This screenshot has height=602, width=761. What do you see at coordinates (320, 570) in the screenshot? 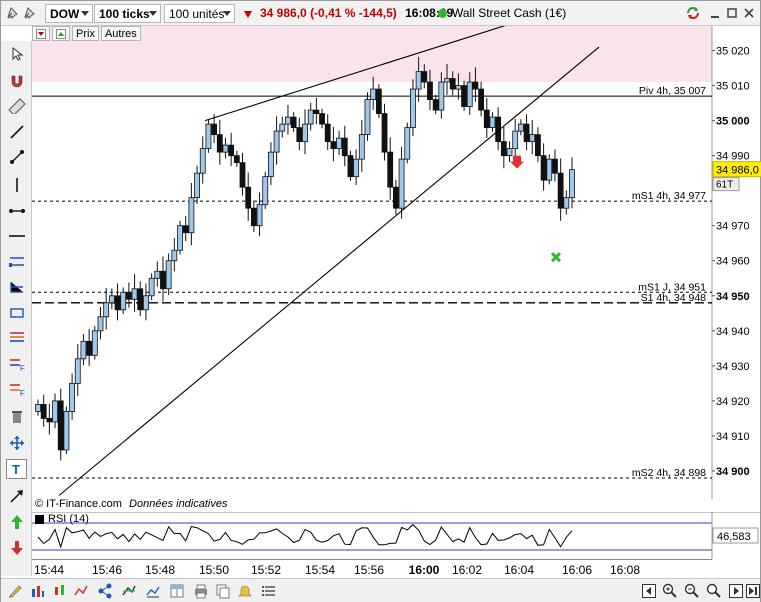
I see `time-tick-label: 15:54` at bounding box center [320, 570].